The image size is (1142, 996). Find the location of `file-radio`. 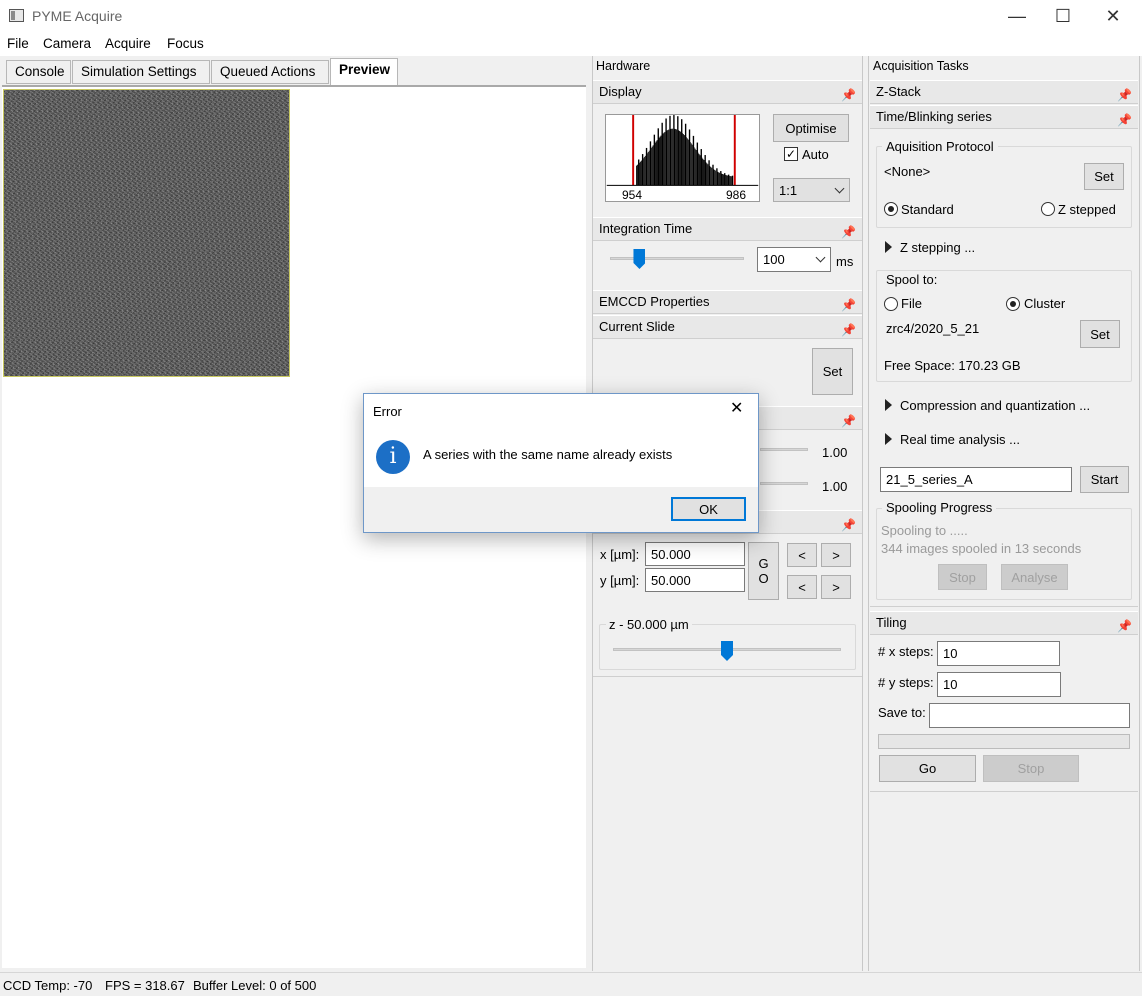

file-radio is located at coordinates (891, 304).